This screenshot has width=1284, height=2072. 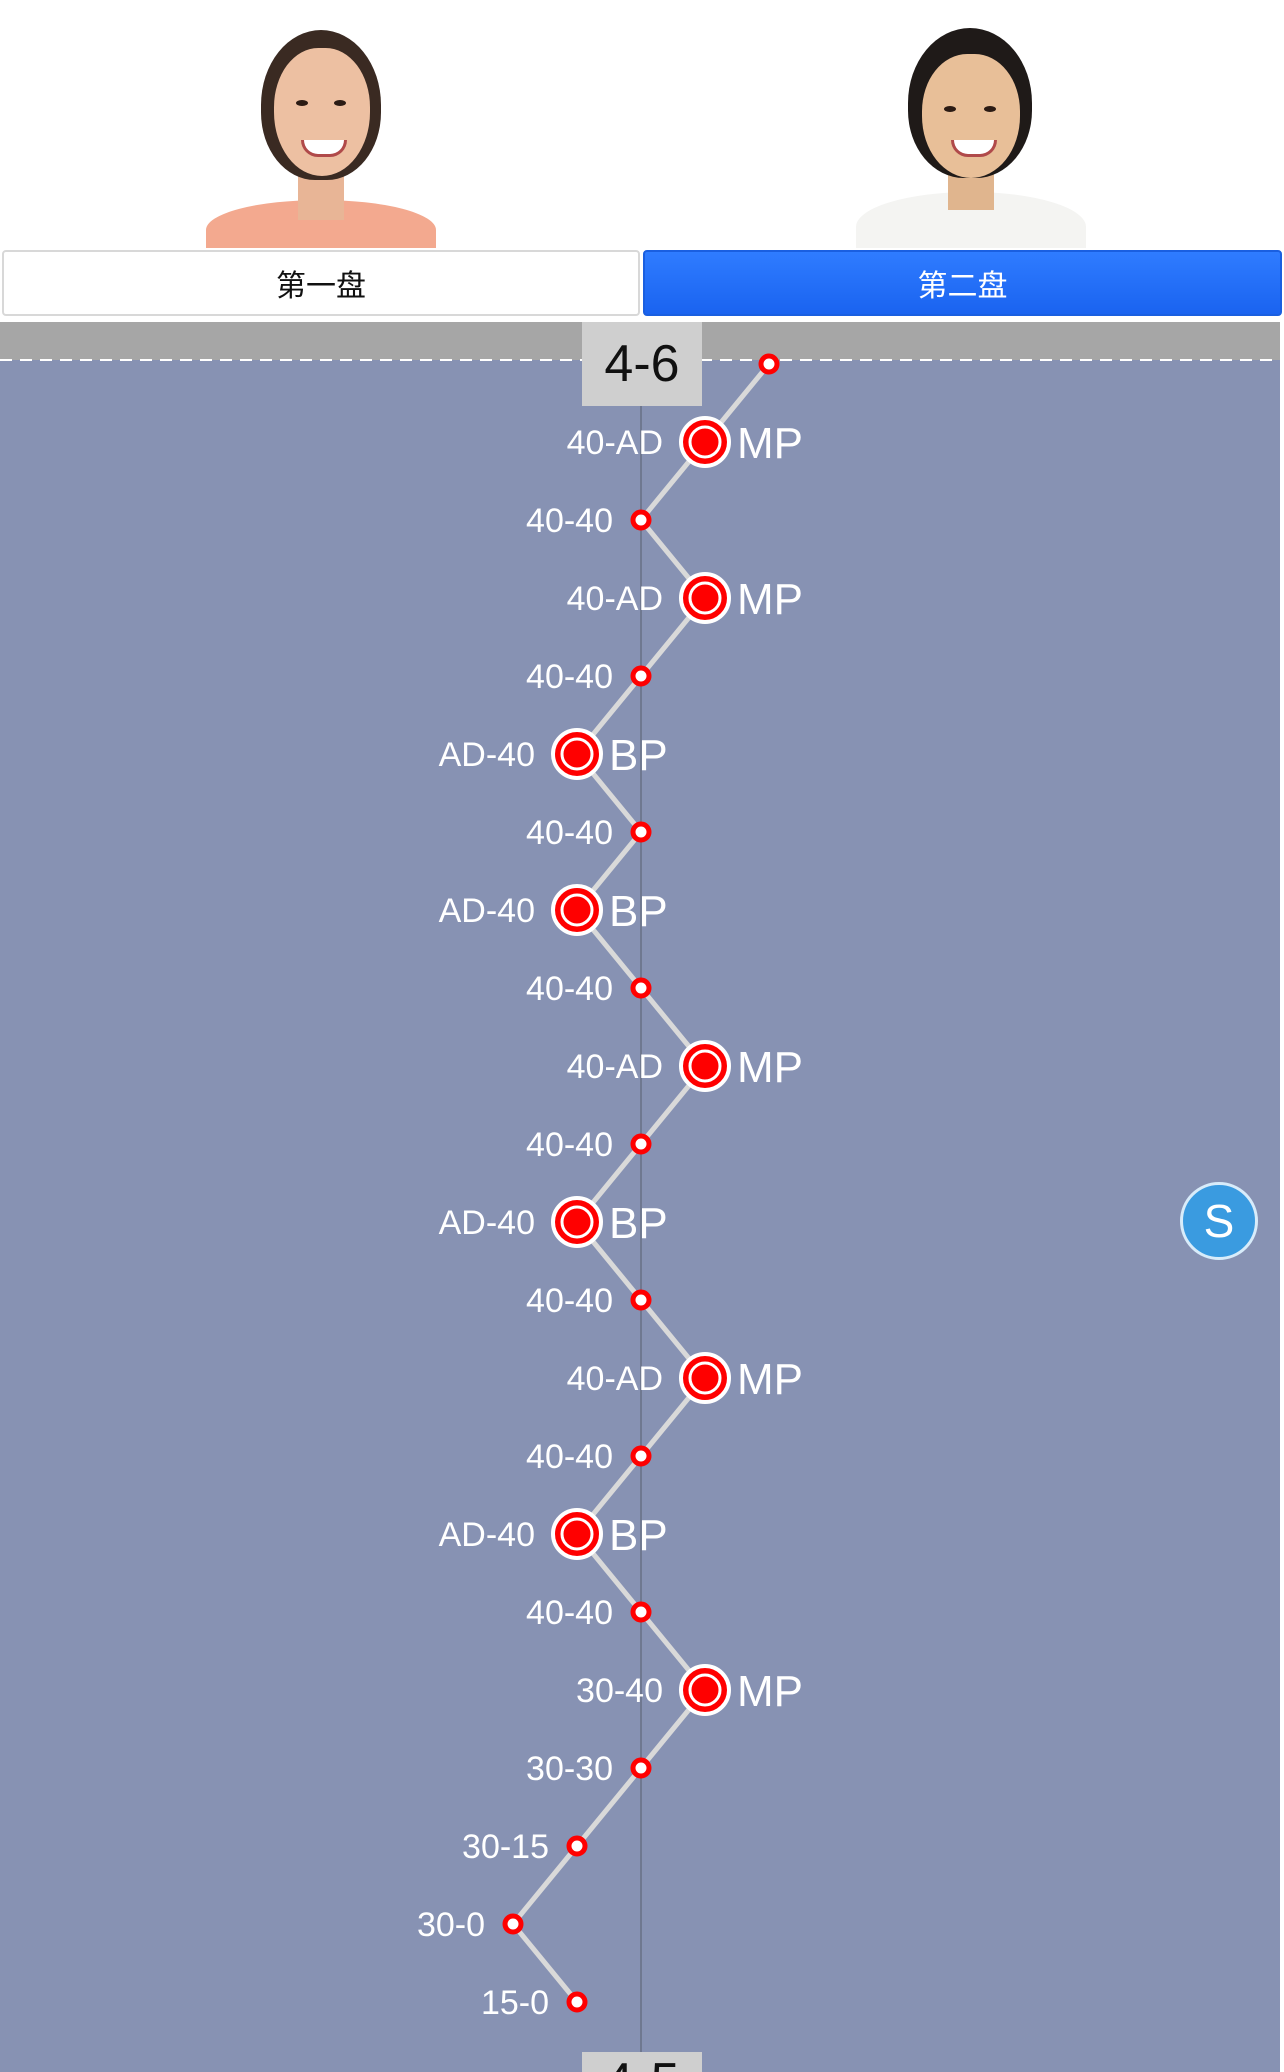 What do you see at coordinates (971, 134) in the screenshot?
I see `player2-avatar` at bounding box center [971, 134].